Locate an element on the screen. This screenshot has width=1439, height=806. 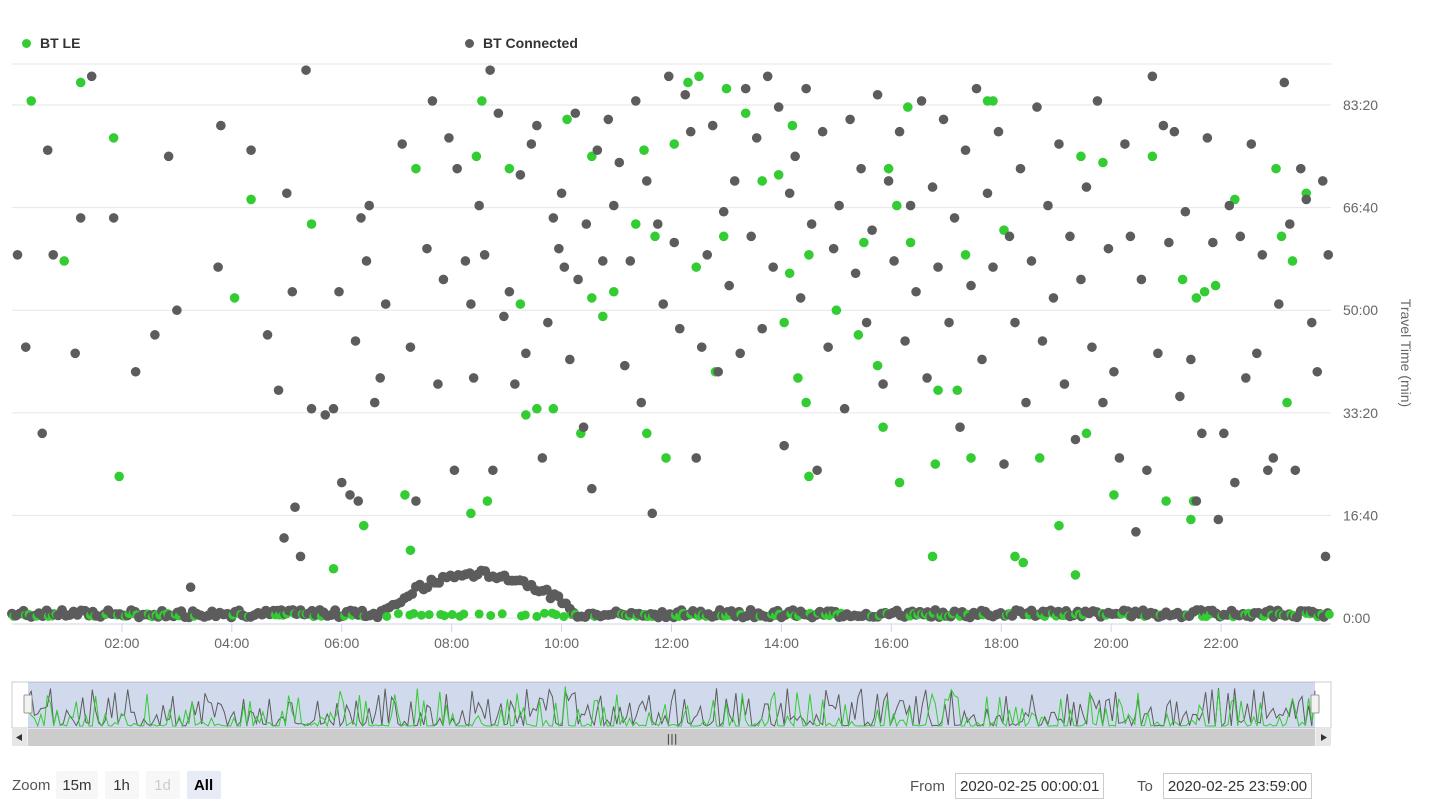
scrollbar-grip-icon: ||| is located at coordinates (671, 738).